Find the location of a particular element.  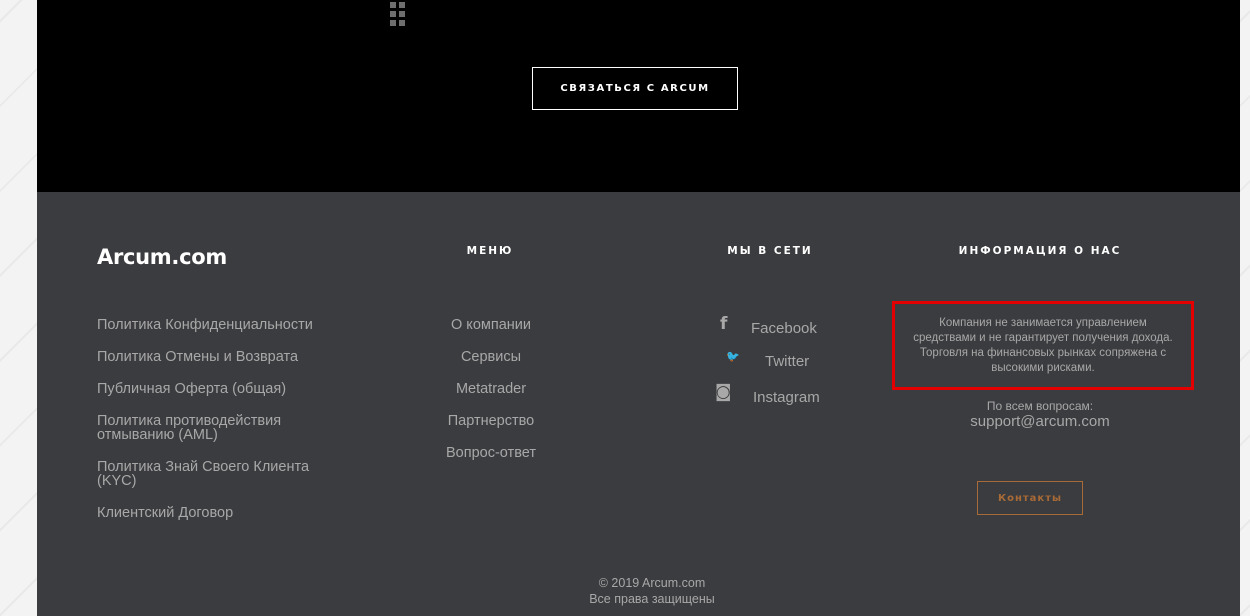

public-offer-link: Публичная Оферта (общая) is located at coordinates (191, 389).